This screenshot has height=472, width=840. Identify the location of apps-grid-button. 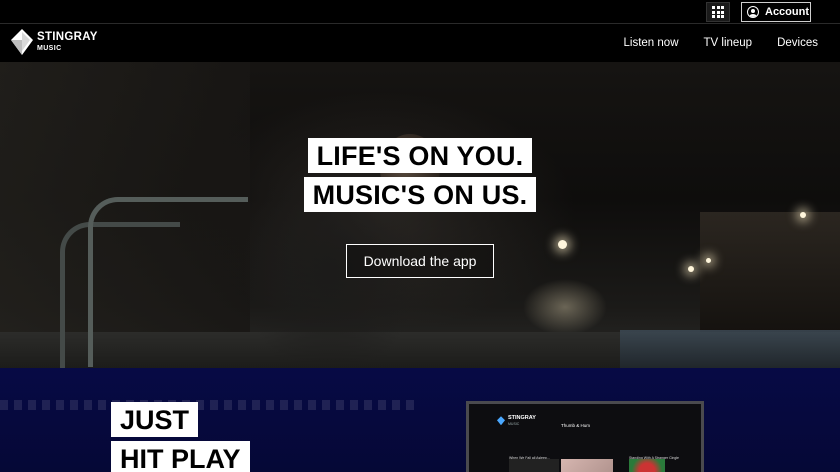
(718, 12).